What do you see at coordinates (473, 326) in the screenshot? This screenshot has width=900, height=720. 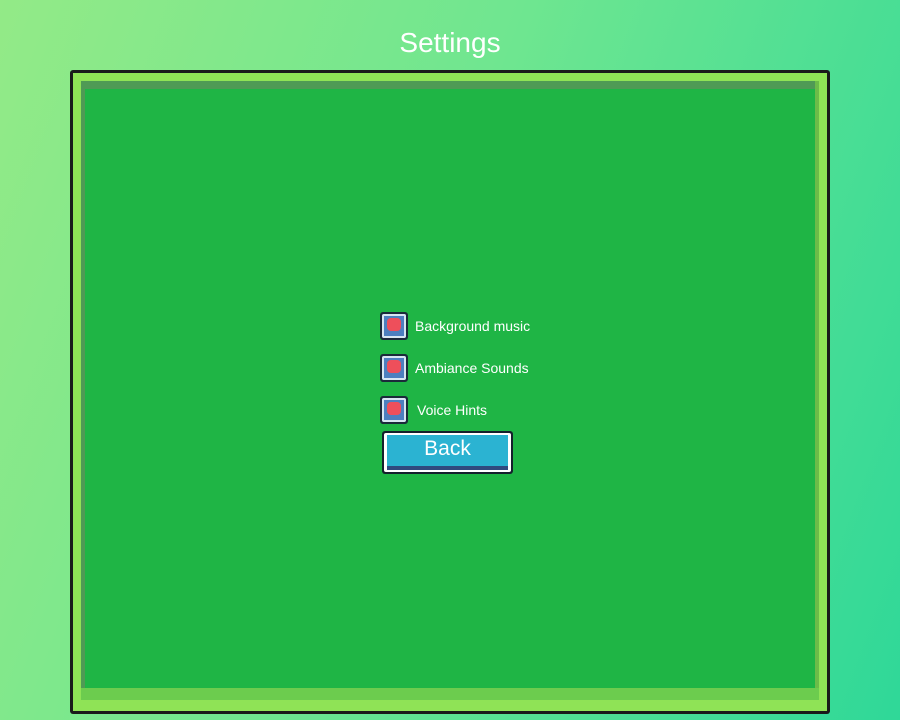 I see `background-music-label: Background music` at bounding box center [473, 326].